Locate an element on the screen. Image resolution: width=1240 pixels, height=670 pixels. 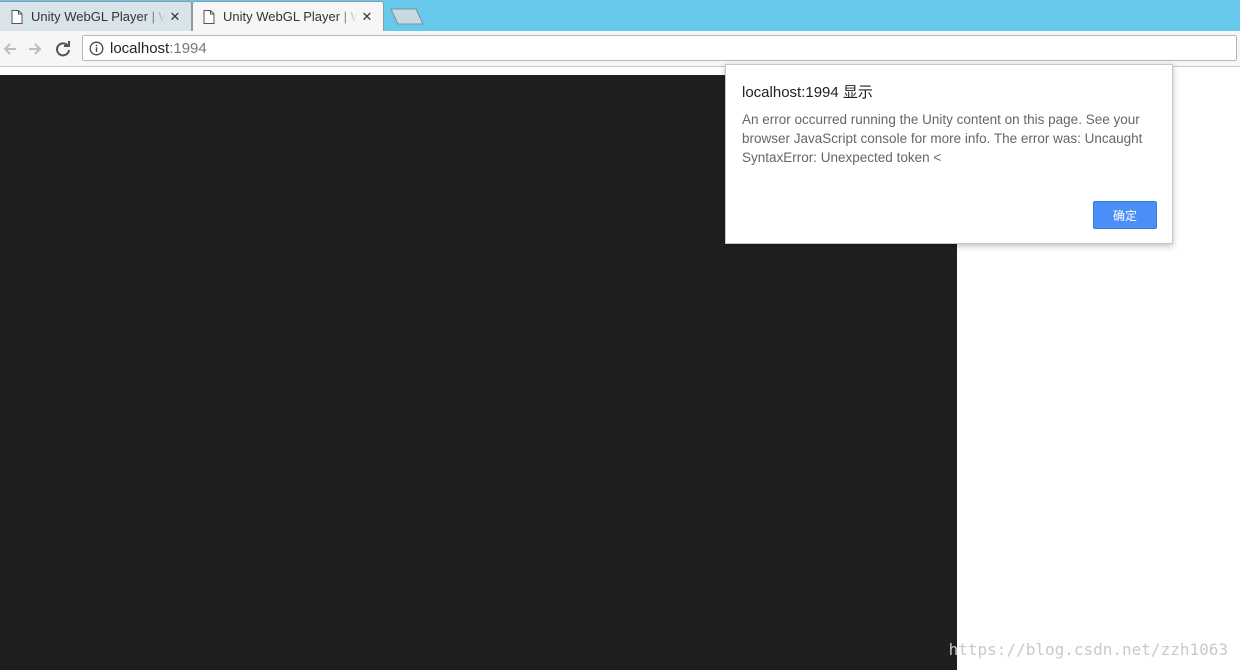
ok-button: 确定 is located at coordinates (1125, 215).